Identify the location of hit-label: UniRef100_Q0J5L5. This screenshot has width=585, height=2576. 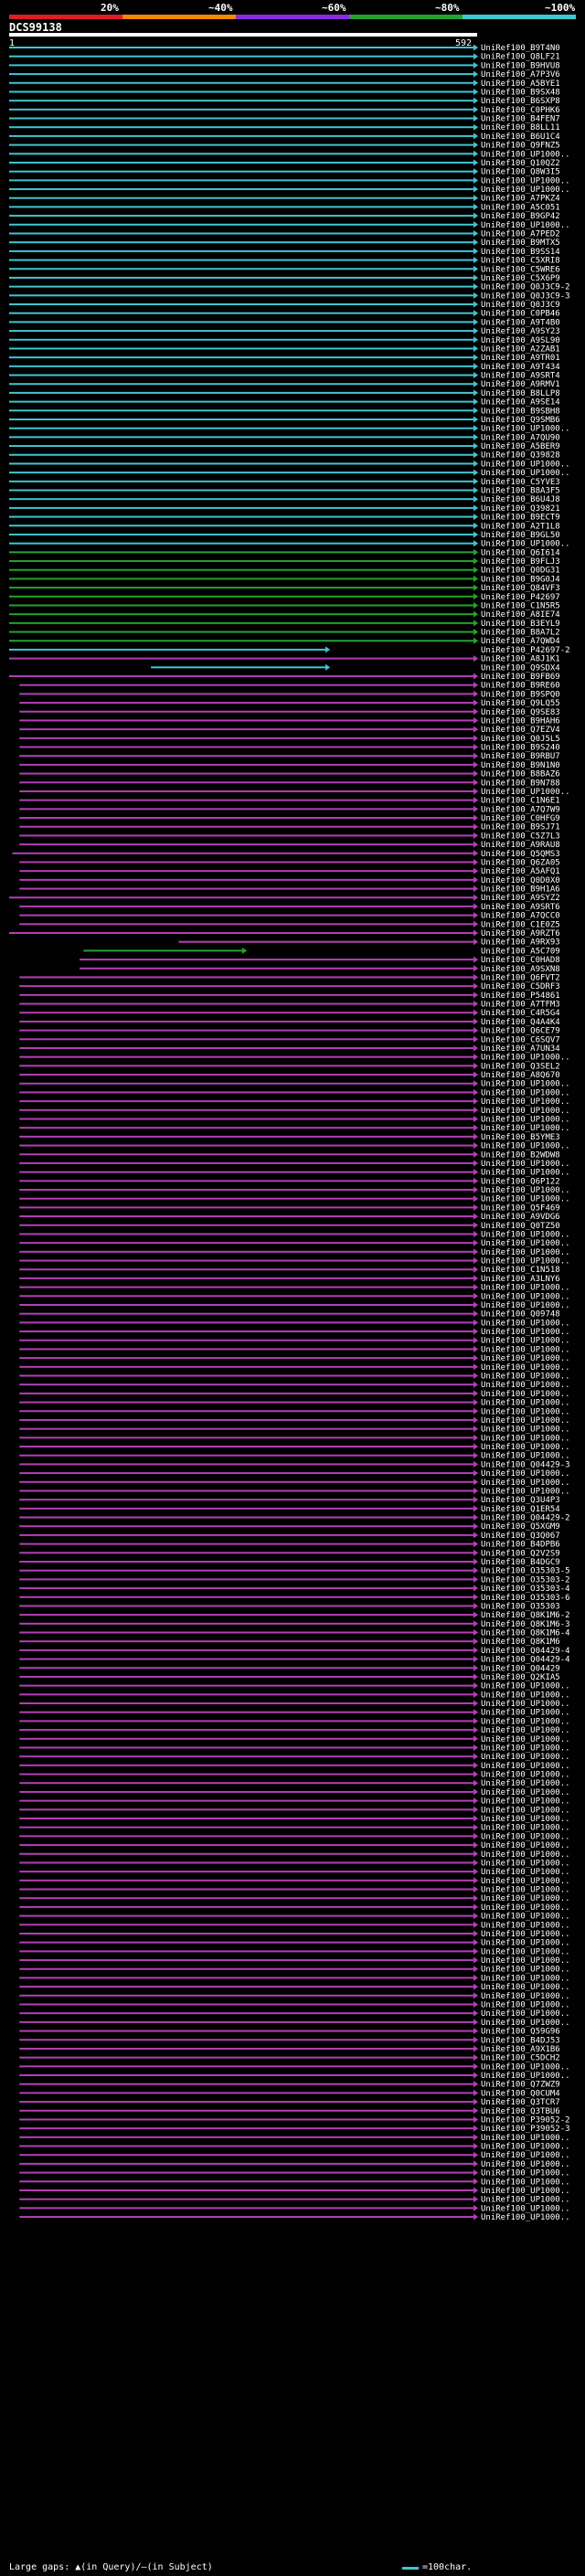
(520, 739).